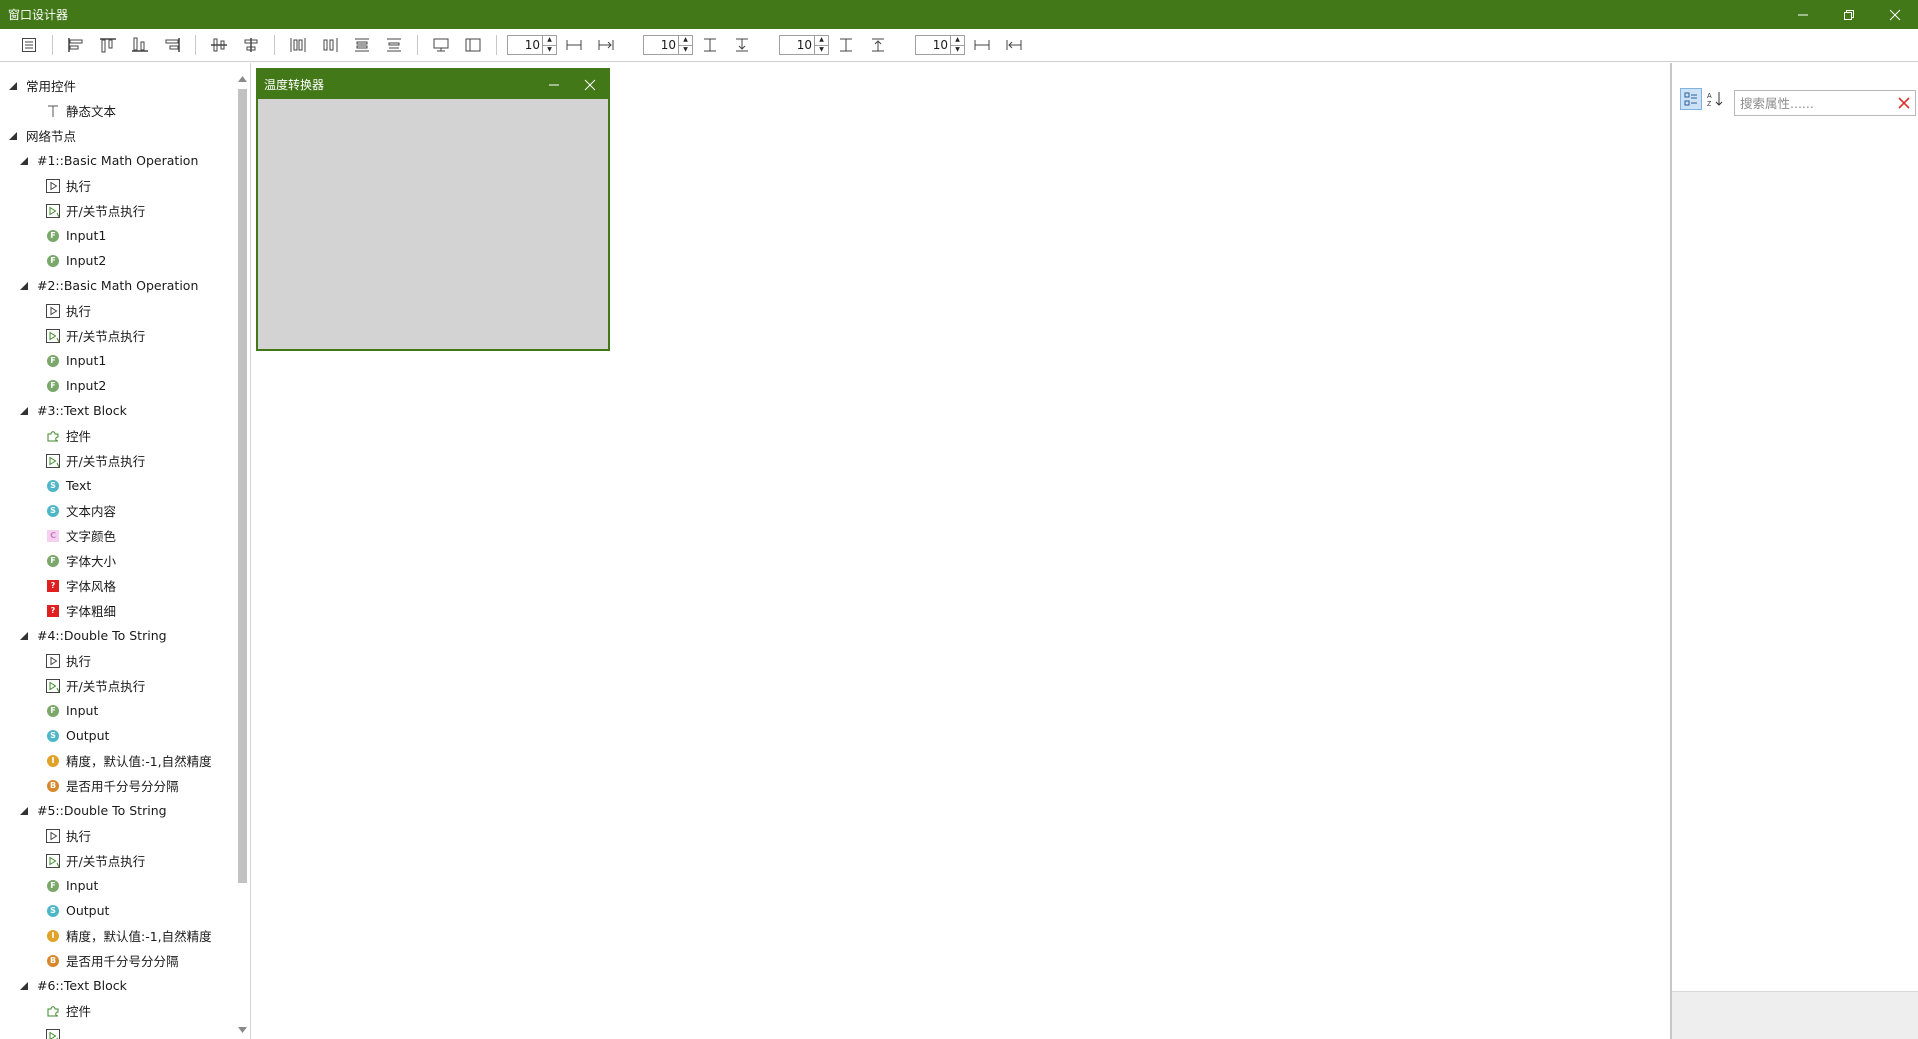 This screenshot has height=1039, width=1918. Describe the element at coordinates (117, 135) in the screenshot. I see `tree-group: 网络节点` at that location.